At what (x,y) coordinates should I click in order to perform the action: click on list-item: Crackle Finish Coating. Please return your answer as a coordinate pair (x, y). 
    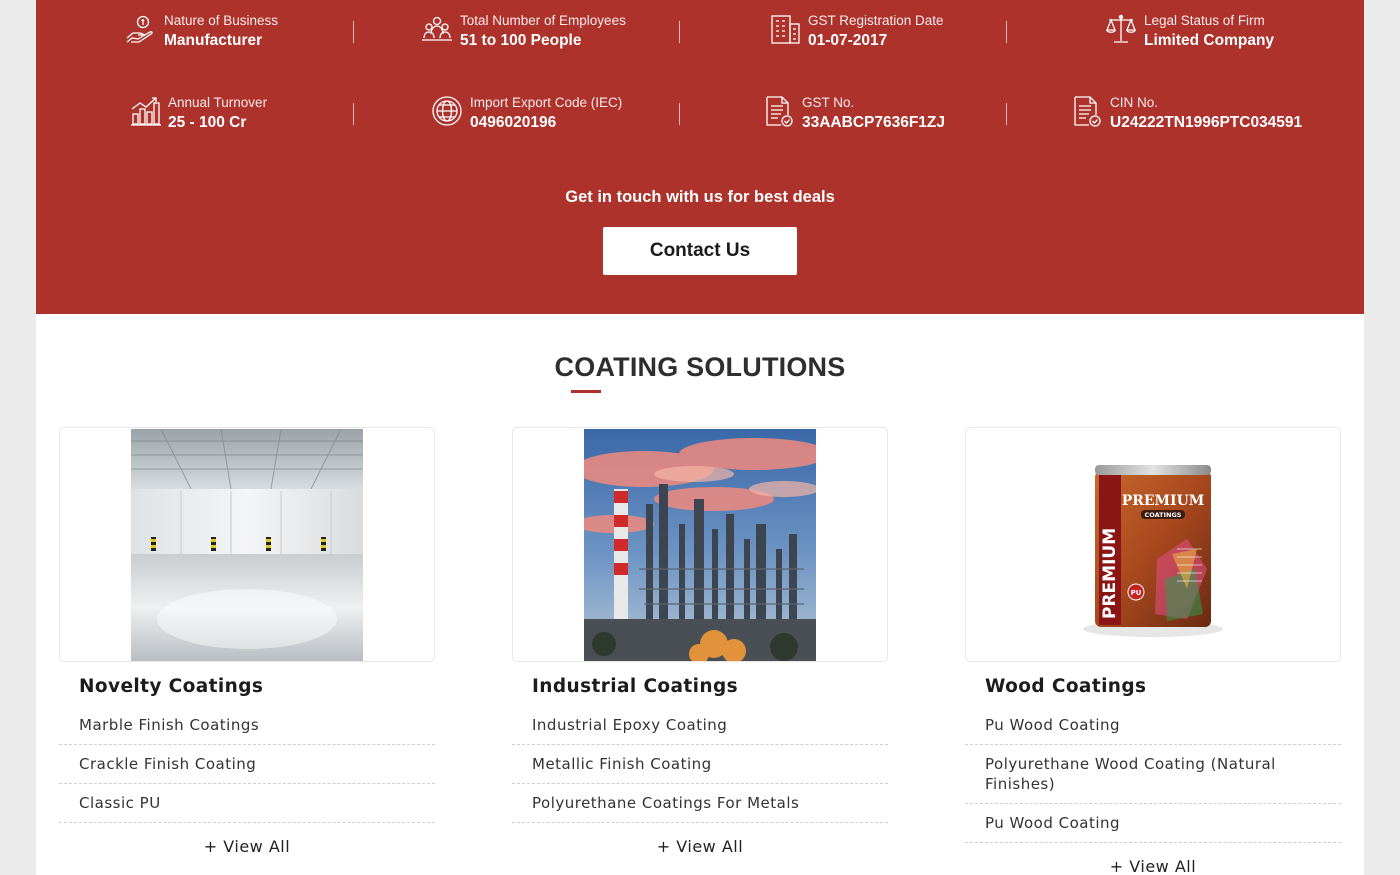
    Looking at the image, I should click on (247, 764).